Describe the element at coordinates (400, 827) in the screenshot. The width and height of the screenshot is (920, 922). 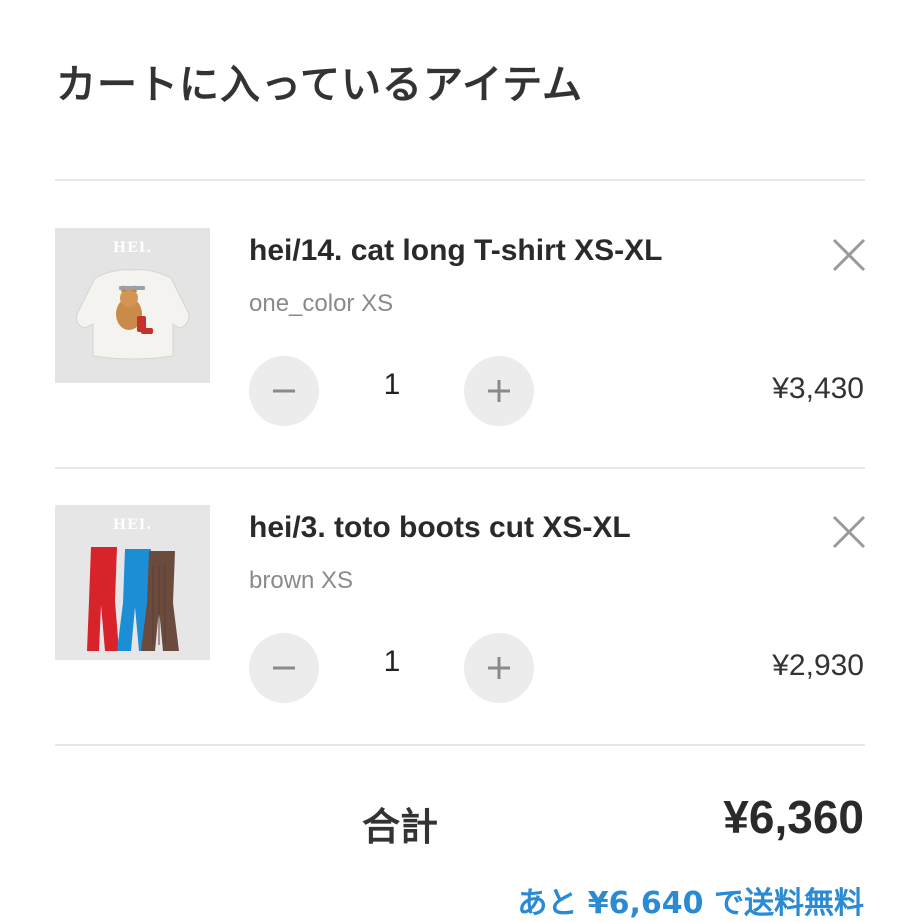
I see `total-label: 合計` at that location.